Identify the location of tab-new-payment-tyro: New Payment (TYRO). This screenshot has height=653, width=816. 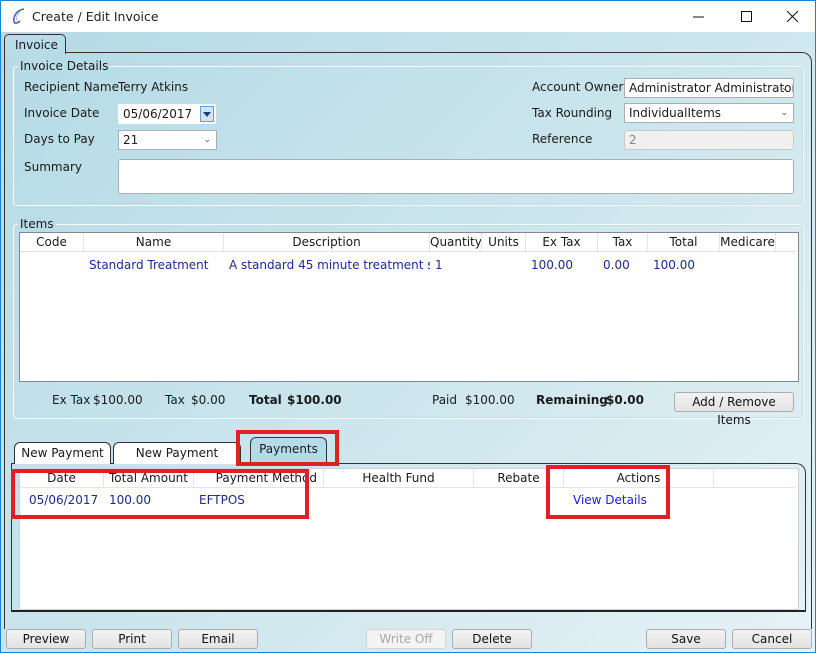
(177, 461).